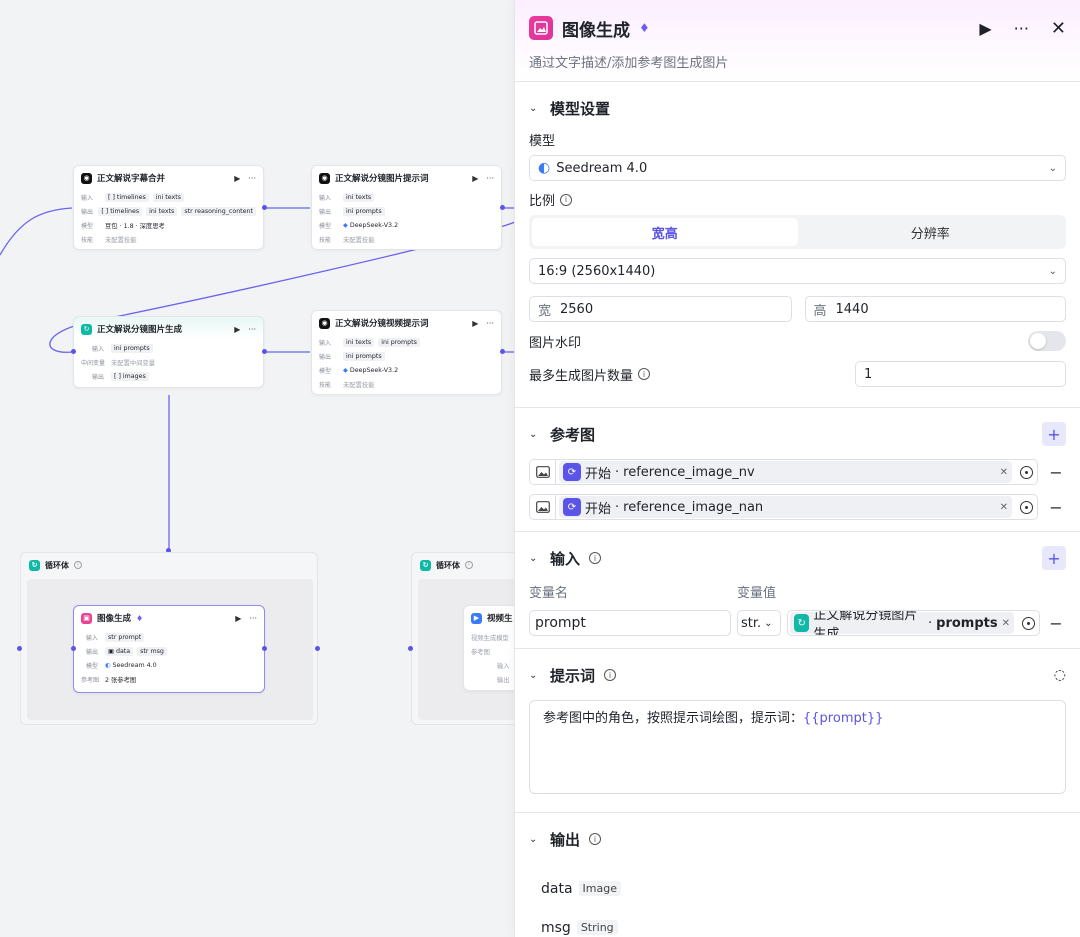 Image resolution: width=1080 pixels, height=937 pixels. What do you see at coordinates (131, 179) in the screenshot?
I see `node-title: 正文解说字幕合并` at bounding box center [131, 179].